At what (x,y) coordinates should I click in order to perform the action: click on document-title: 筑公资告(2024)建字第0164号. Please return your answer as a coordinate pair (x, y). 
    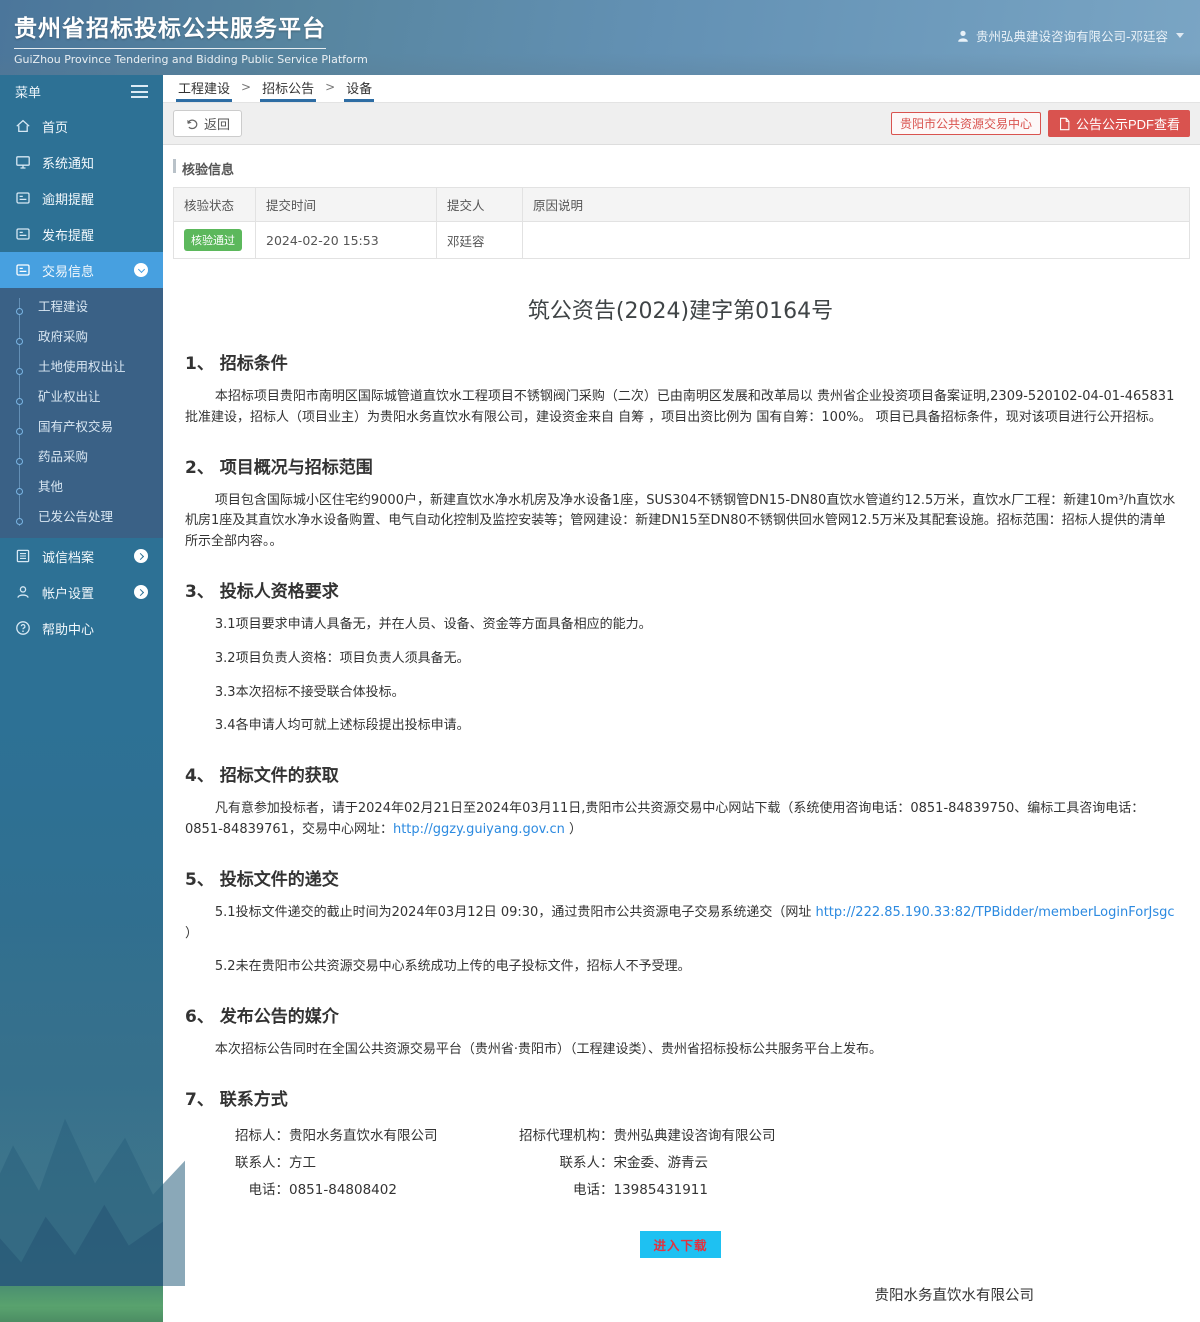
    Looking at the image, I should click on (680, 311).